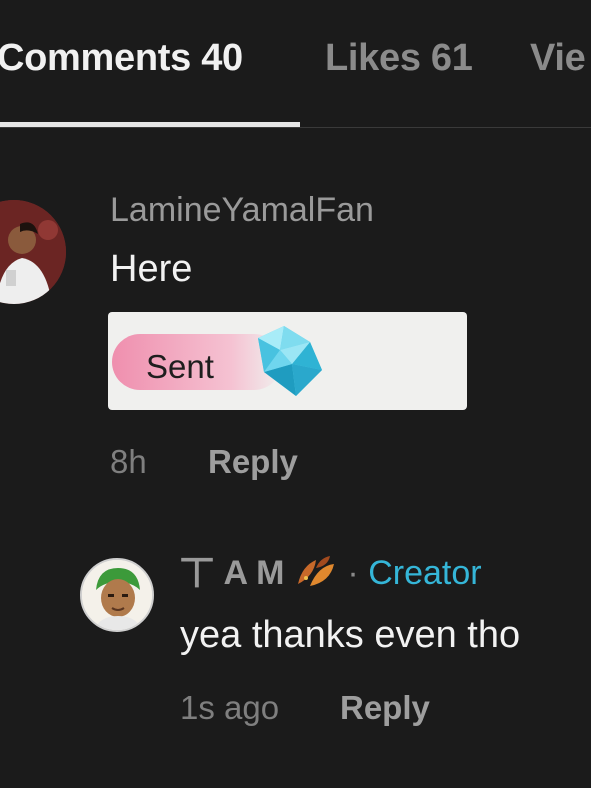 The image size is (591, 788). I want to click on reply-timestamp: 1s ago, so click(230, 707).